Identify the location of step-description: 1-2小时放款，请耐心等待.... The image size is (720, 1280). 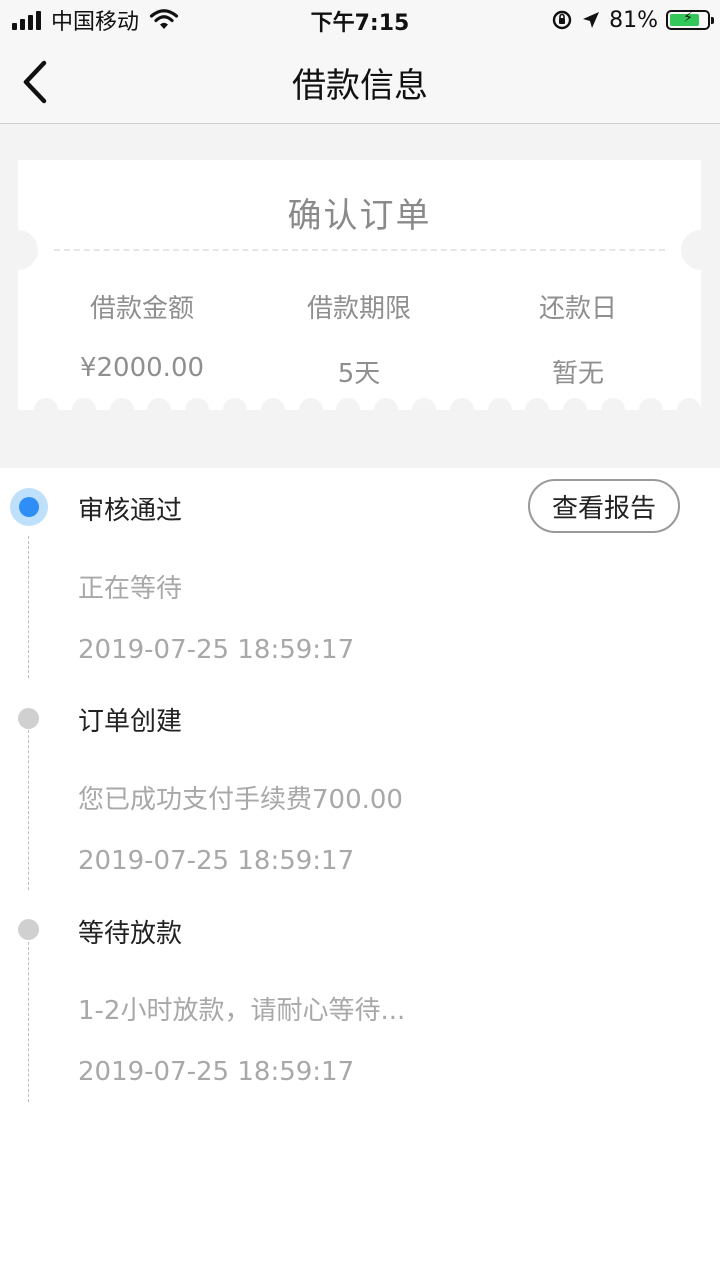
(242, 1011).